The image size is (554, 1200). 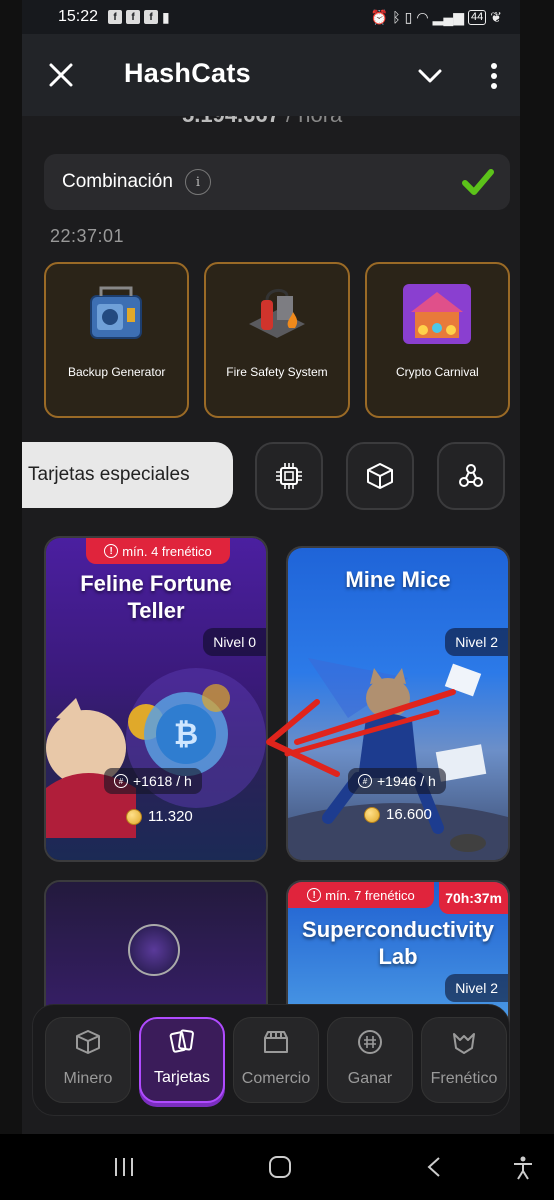 I want to click on combo-card-label: Crypto Carnival, so click(x=437, y=372).